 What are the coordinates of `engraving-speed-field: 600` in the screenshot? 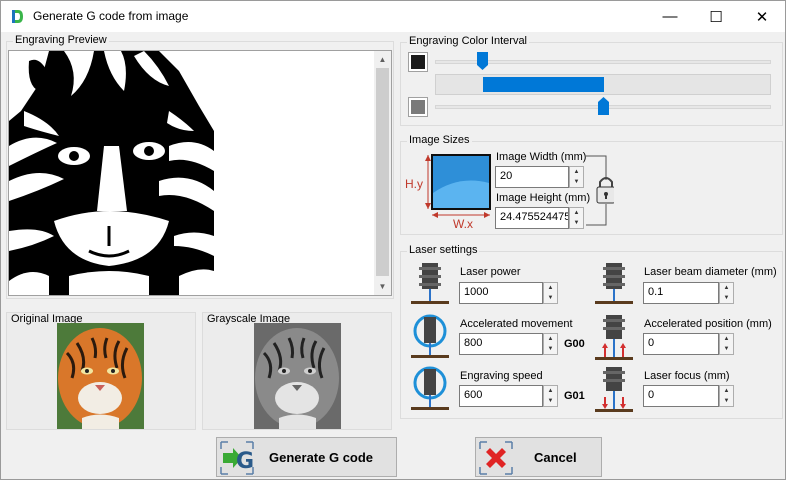 It's located at (501, 396).